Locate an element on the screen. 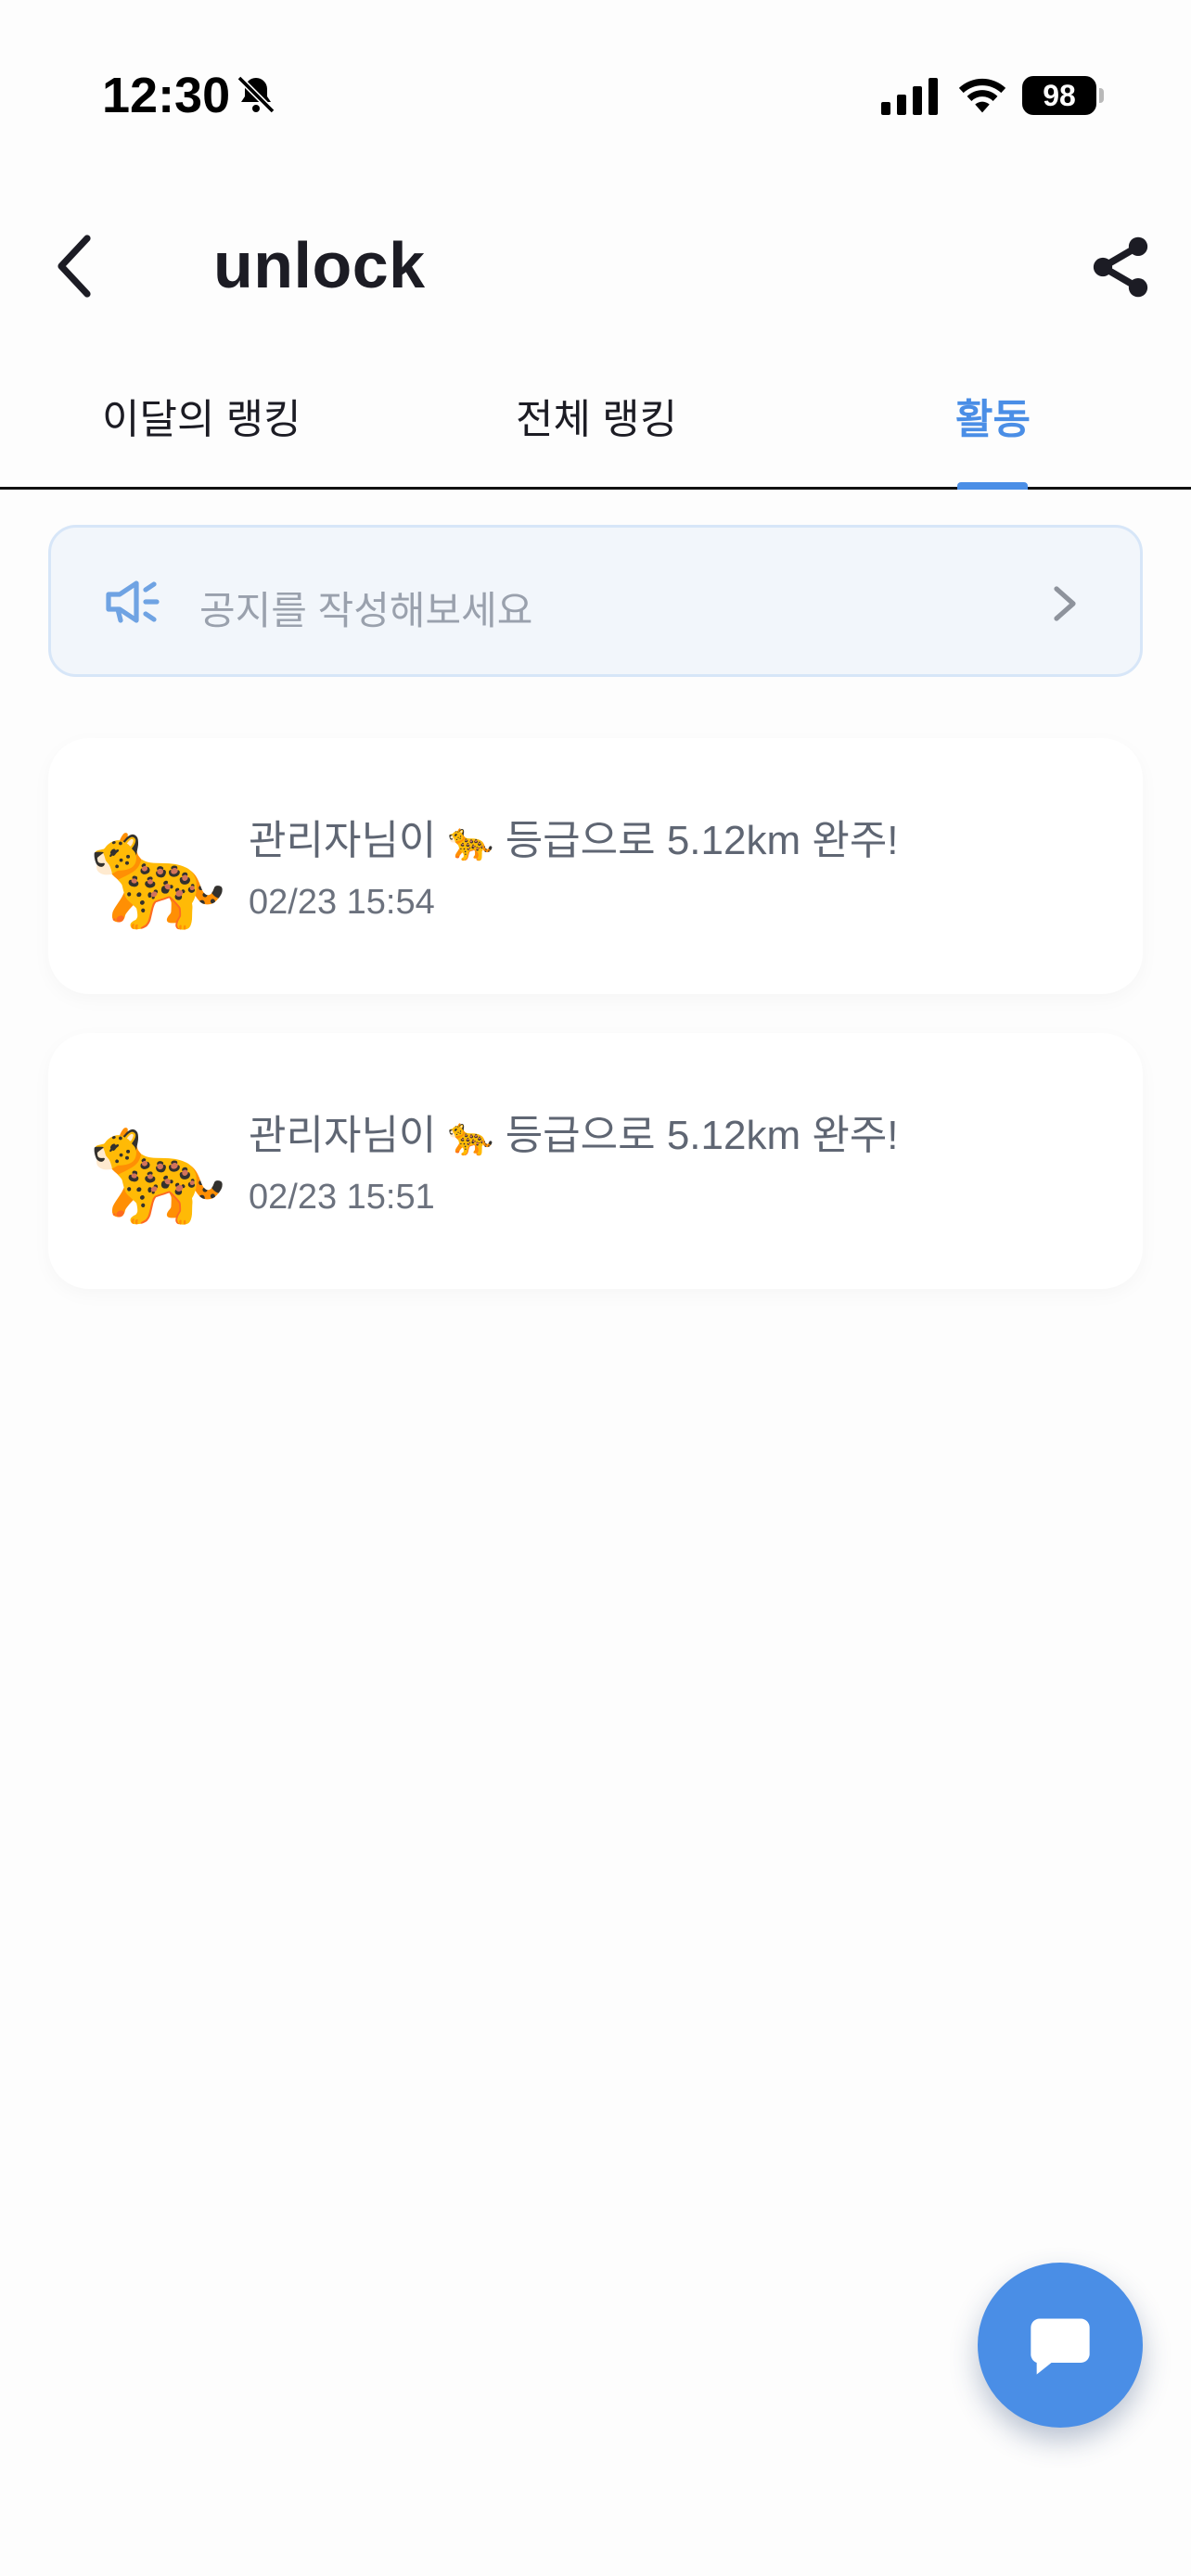 The height and width of the screenshot is (2576, 1191). active-tab-indicator is located at coordinates (992, 486).